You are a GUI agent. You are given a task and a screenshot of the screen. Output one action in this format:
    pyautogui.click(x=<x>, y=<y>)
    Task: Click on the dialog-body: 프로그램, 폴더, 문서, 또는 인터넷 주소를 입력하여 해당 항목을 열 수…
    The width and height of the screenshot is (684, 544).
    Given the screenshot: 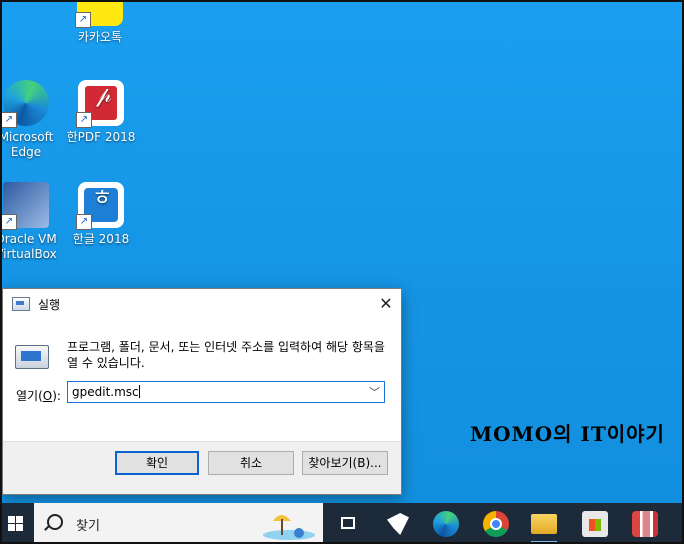 What is the action you would take?
    pyautogui.click(x=202, y=380)
    